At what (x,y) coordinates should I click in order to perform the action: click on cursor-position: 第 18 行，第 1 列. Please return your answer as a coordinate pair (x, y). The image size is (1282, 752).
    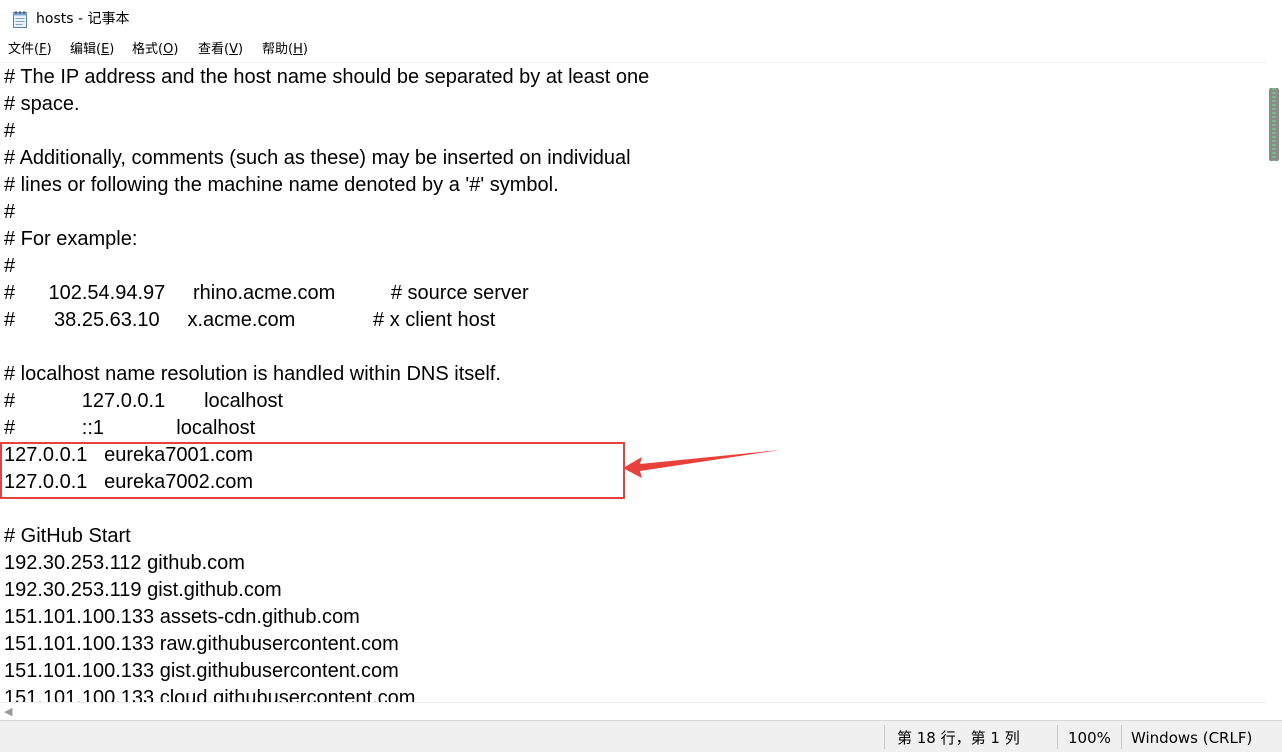
    Looking at the image, I should click on (958, 738).